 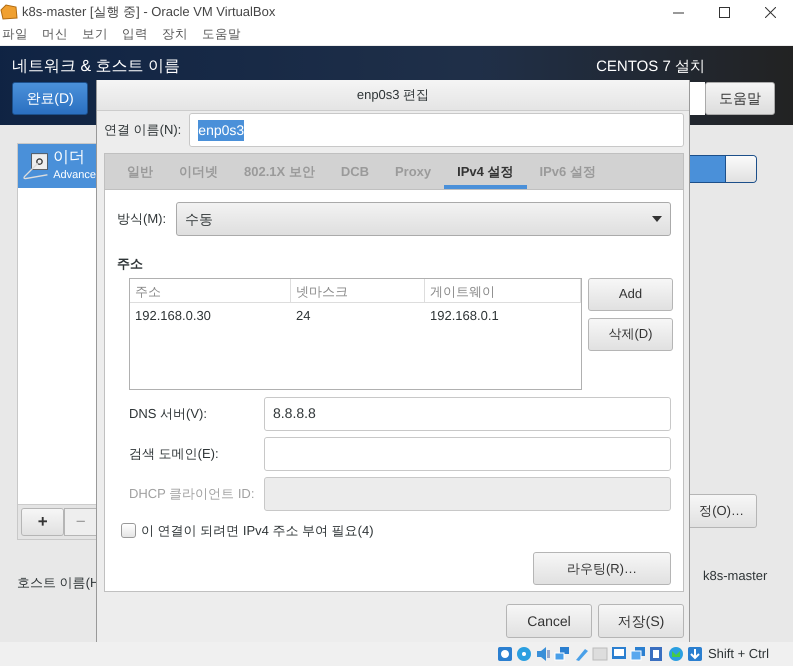 I want to click on hostname-value: k8s-master, so click(x=735, y=576).